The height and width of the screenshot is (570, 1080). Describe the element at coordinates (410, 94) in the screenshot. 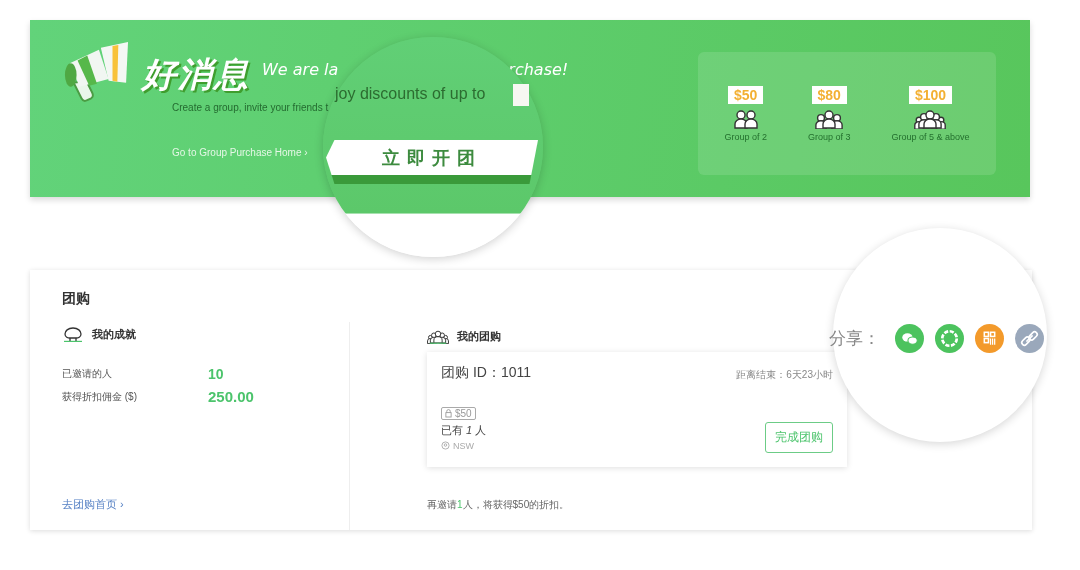

I see `subtitle: joy discounts of up to` at that location.